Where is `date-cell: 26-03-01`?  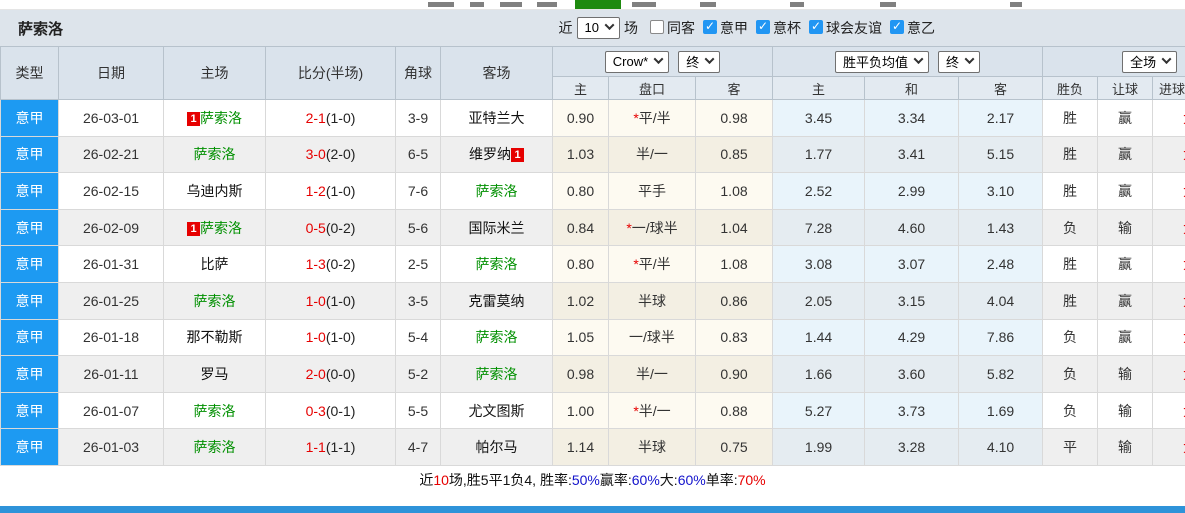 date-cell: 26-03-01 is located at coordinates (111, 118).